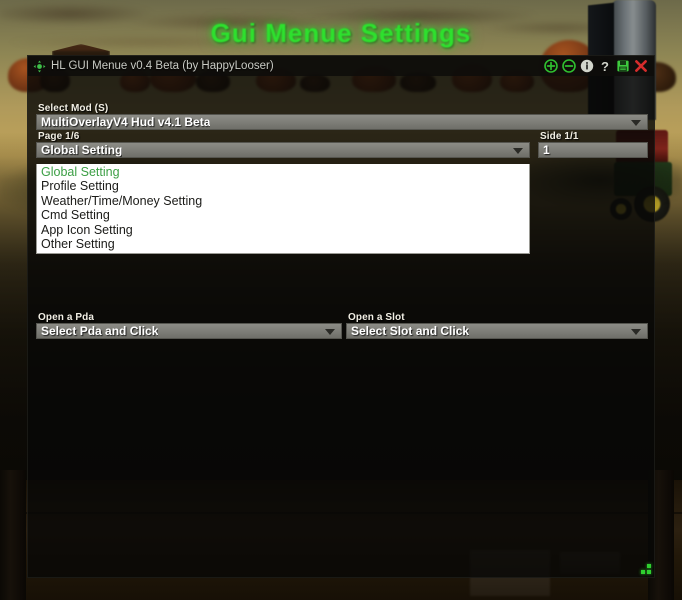  I want to click on open-pda-dropdown: Select Pda and Click, so click(189, 331).